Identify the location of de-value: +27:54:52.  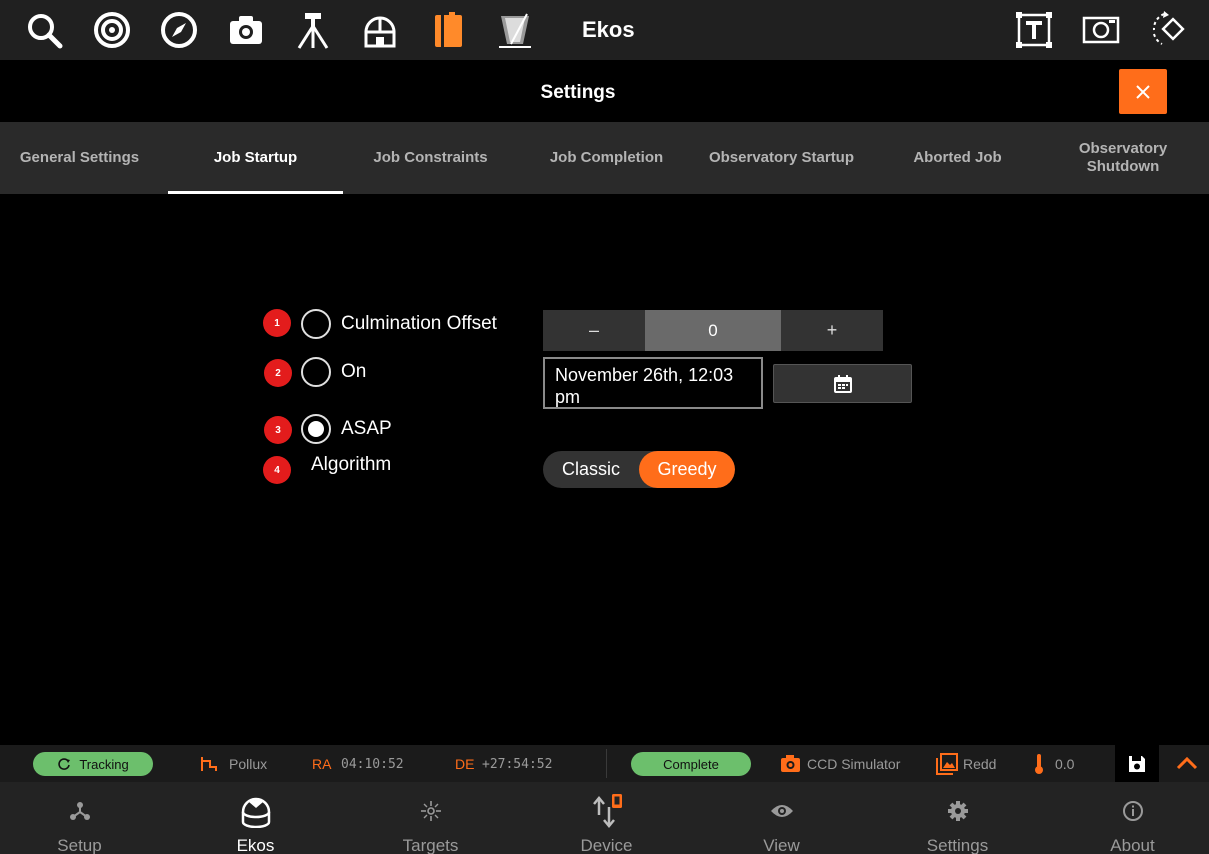
(517, 764).